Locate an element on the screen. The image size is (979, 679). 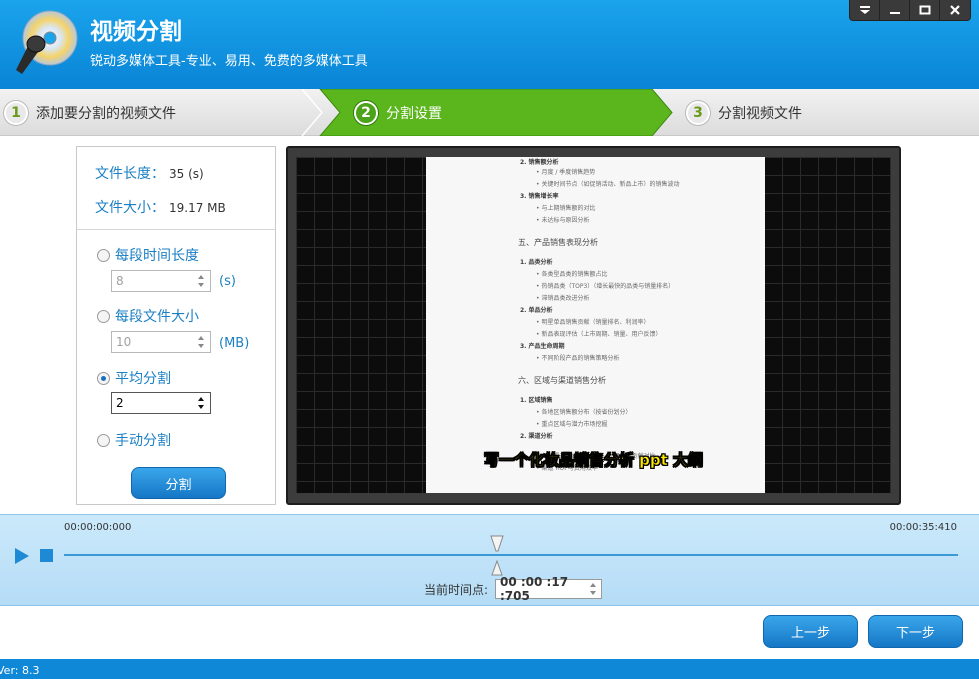
media-disc-mic-icon is located at coordinates (47, 42).